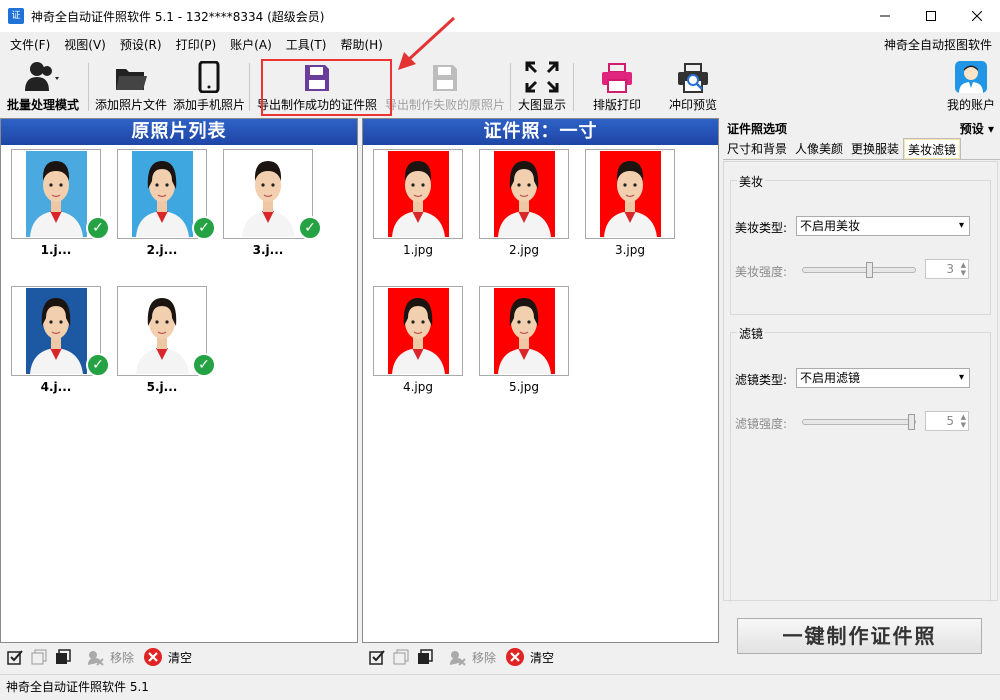 The height and width of the screenshot is (700, 1000). I want to click on makeup-strength-spinner: 3 ▲ ▼, so click(947, 269).